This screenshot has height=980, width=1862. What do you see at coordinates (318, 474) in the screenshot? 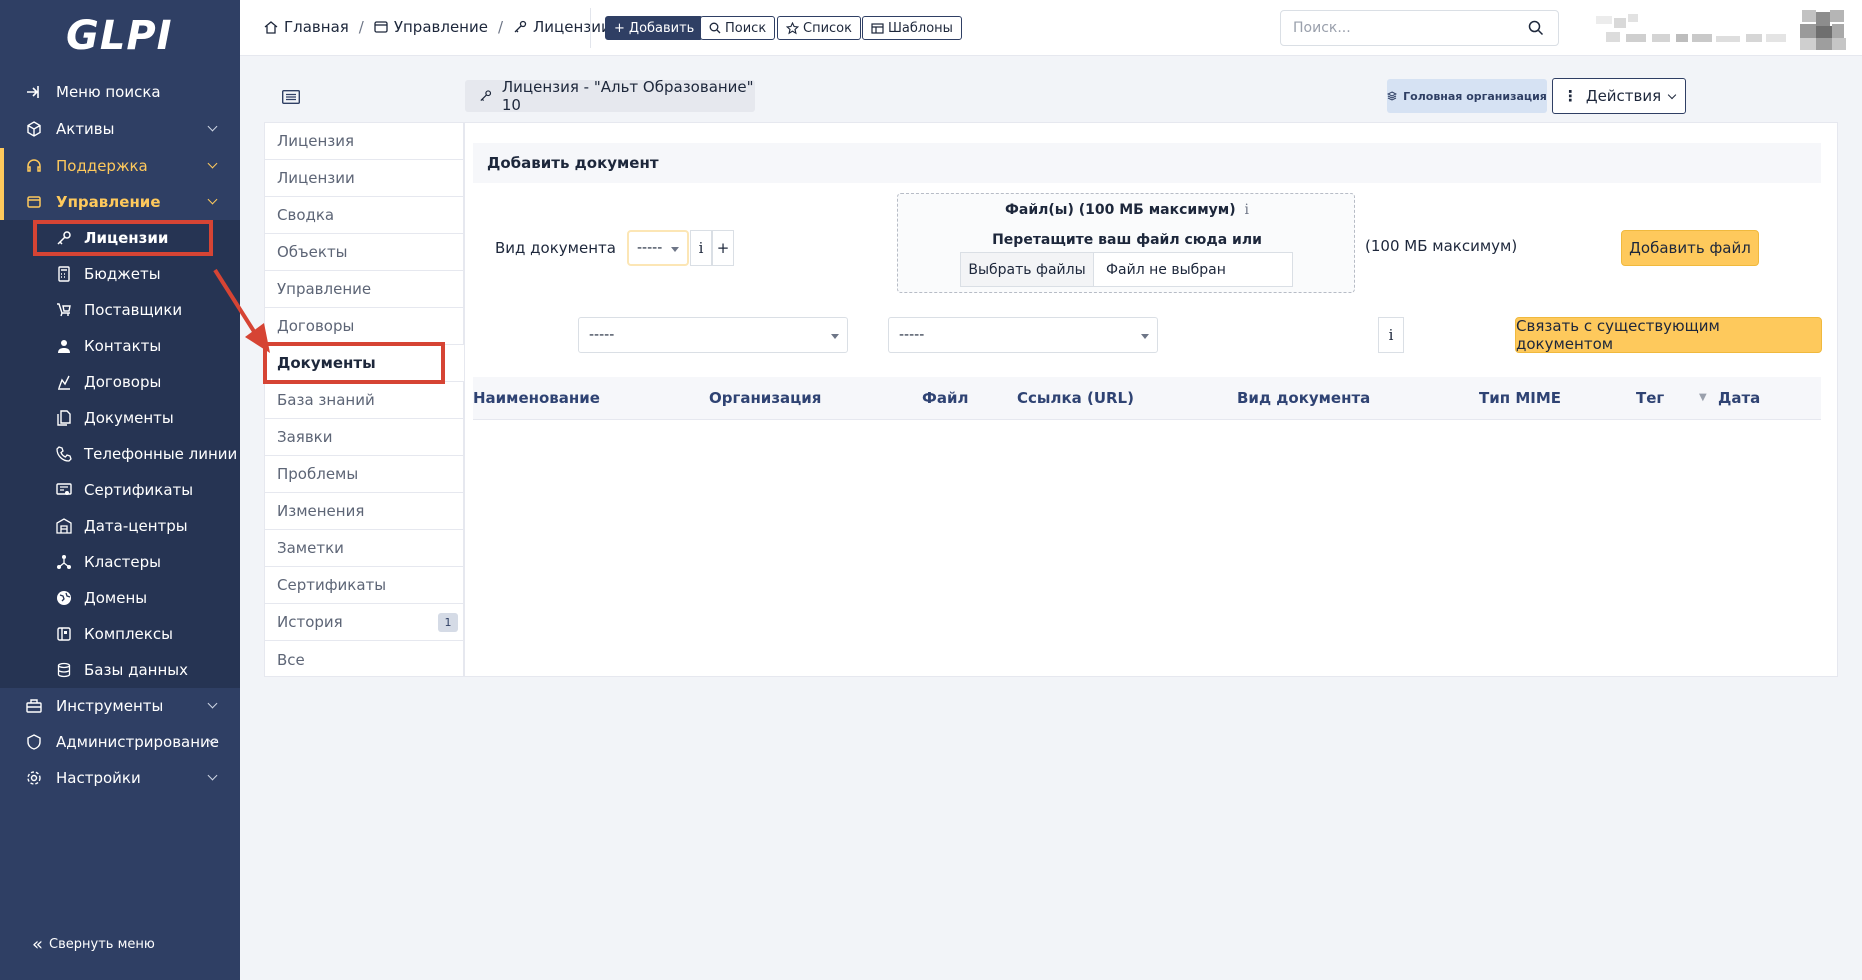
I see `tab-label: Проблемы` at bounding box center [318, 474].